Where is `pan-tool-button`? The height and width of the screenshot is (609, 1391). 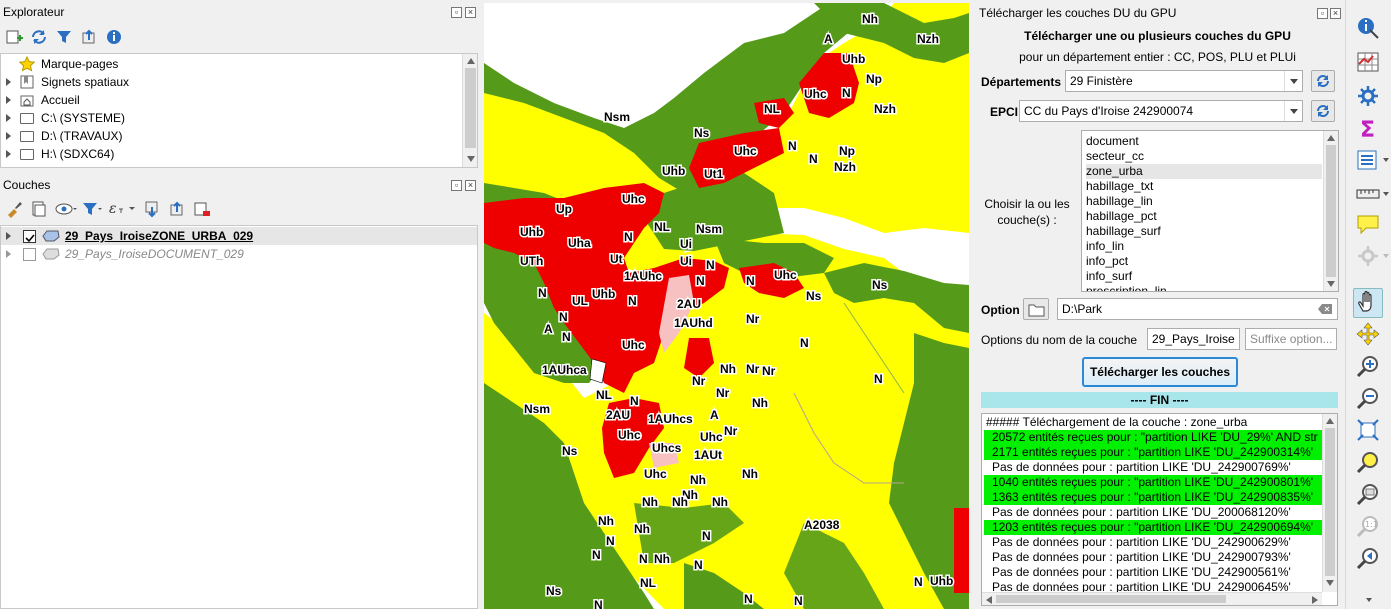 pan-tool-button is located at coordinates (1368, 303).